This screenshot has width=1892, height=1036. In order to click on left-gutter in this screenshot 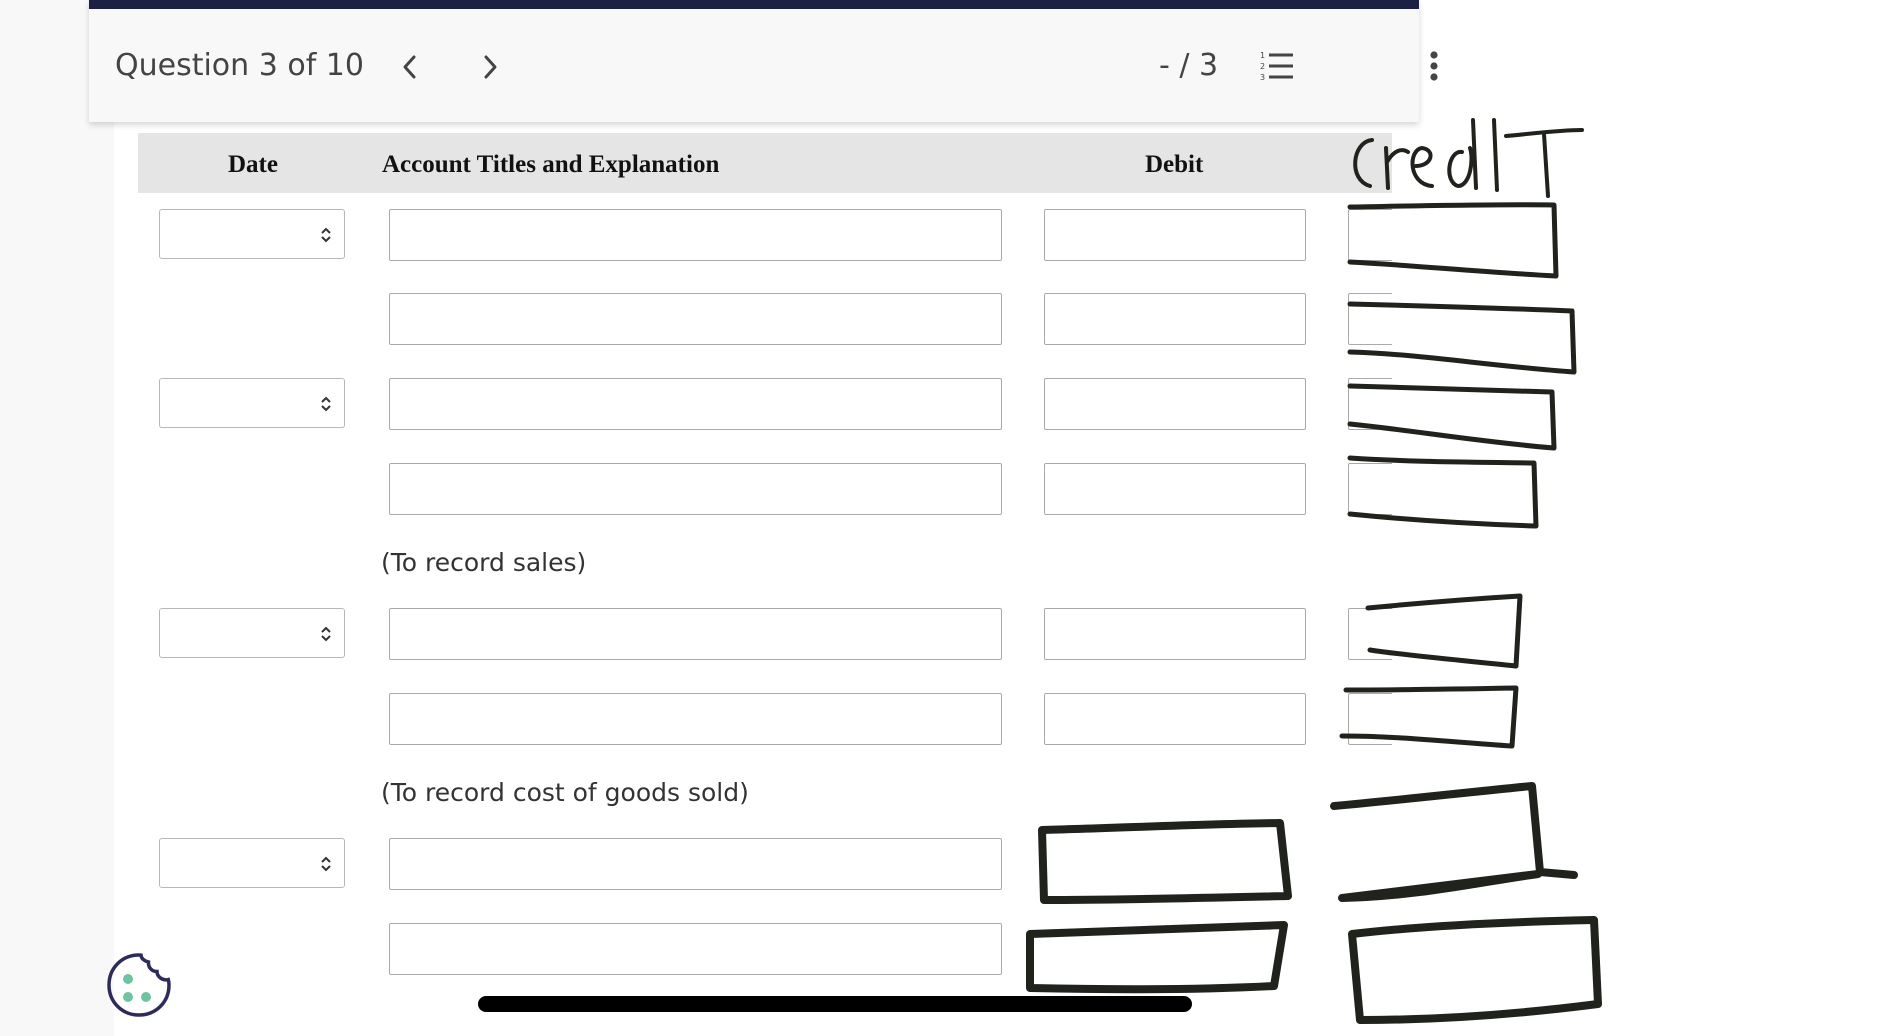, I will do `click(57, 518)`.